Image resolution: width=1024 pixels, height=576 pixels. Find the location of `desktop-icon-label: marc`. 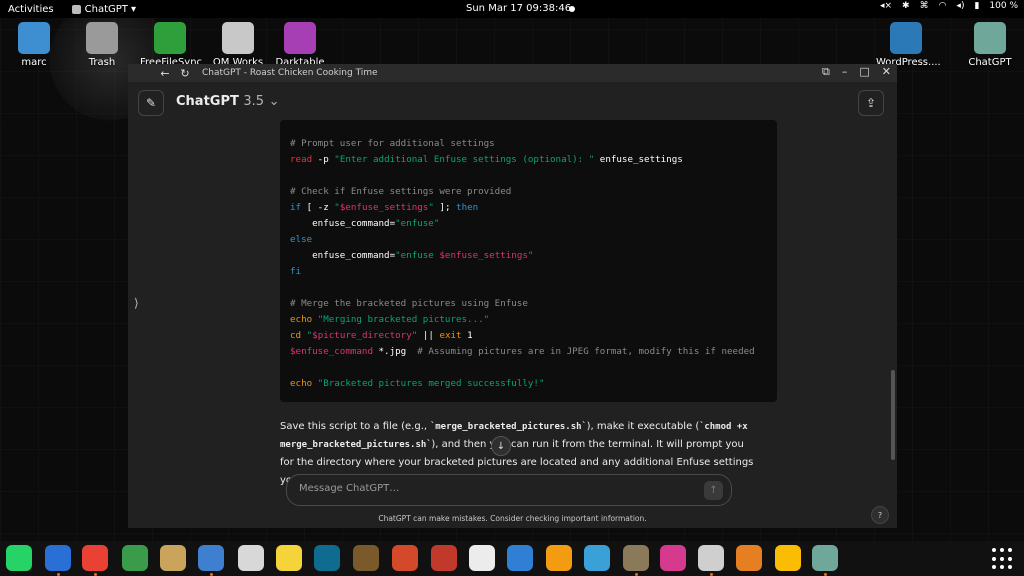

desktop-icon-label: marc is located at coordinates (34, 62).